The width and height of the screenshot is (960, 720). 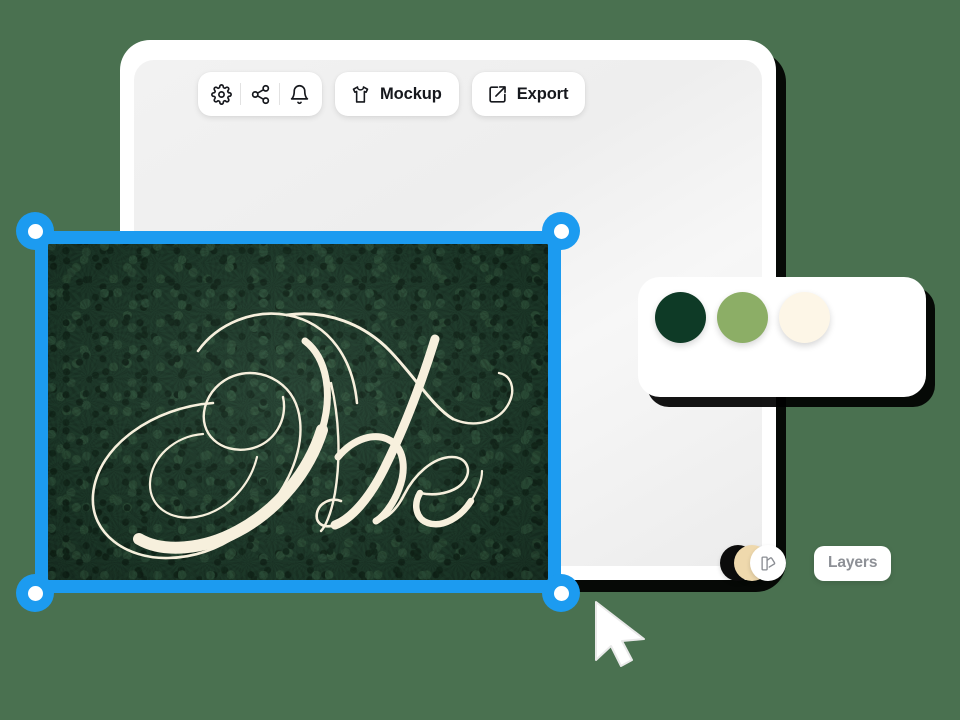 What do you see at coordinates (561, 231) in the screenshot?
I see `resize-handle-top-right` at bounding box center [561, 231].